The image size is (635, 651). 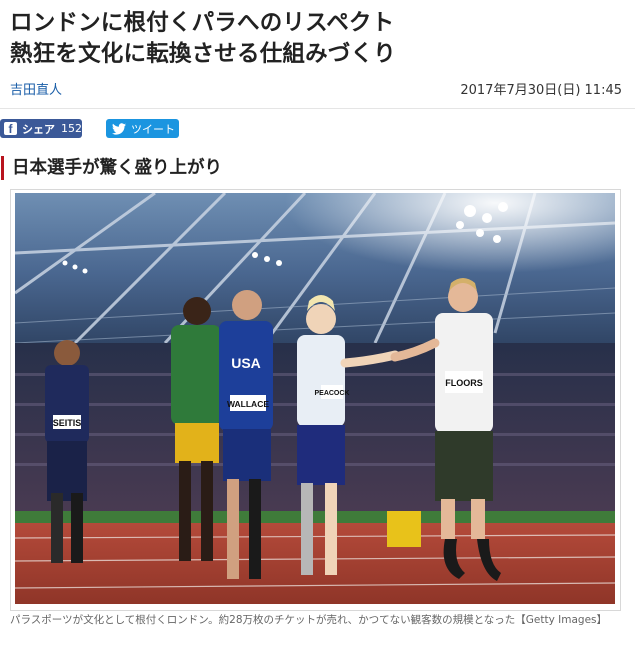 What do you see at coordinates (246, 363) in the screenshot?
I see `bib-usa: USA` at bounding box center [246, 363].